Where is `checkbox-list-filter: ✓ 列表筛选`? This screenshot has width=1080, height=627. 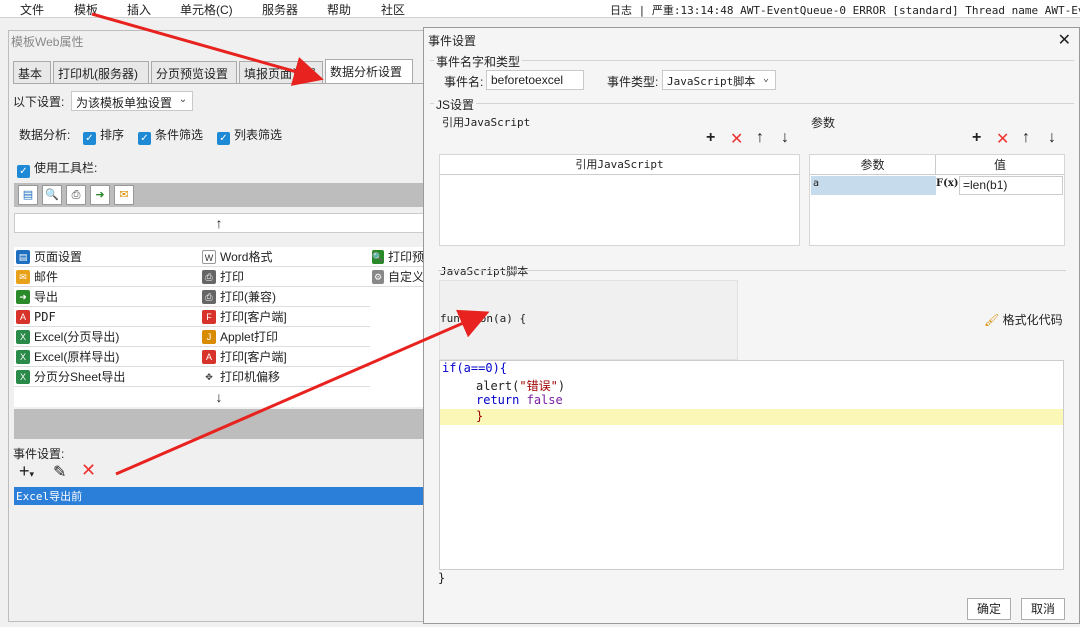 checkbox-list-filter: ✓ 列表筛选 is located at coordinates (249, 135).